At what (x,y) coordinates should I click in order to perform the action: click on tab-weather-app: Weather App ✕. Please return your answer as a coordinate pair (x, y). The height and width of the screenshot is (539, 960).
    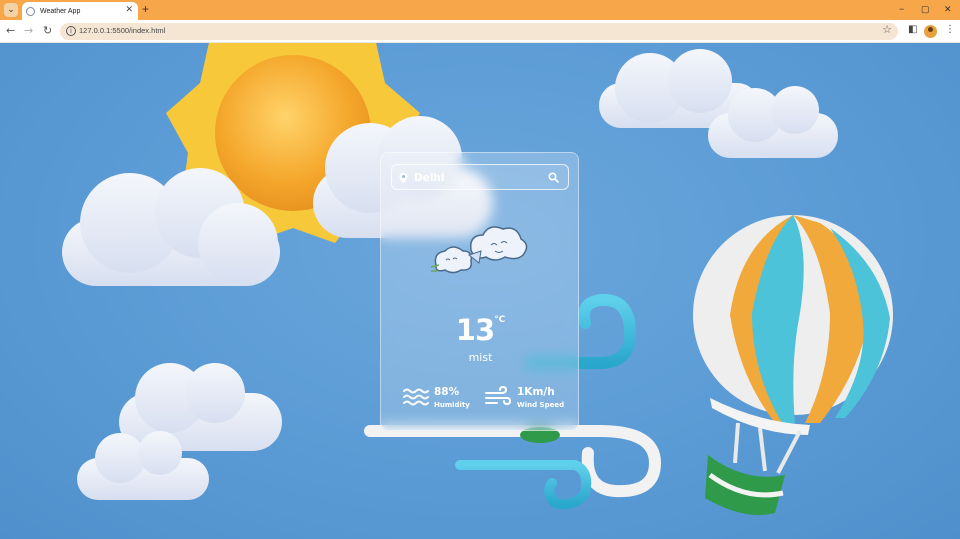
    Looking at the image, I should click on (80, 11).